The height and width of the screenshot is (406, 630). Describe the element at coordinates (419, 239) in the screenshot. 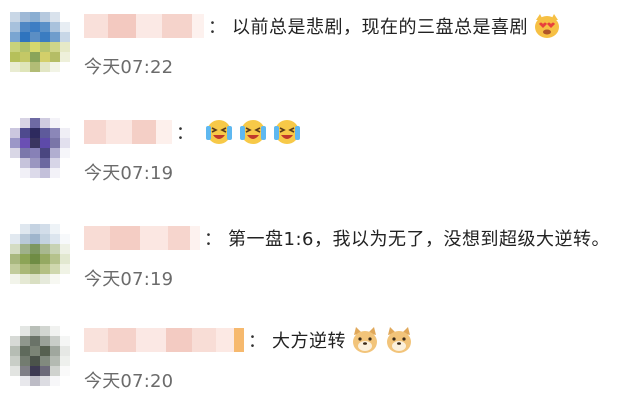

I see `comment-text: 第一盘1:6，我以为无了，没想到超级大逆转。` at that location.